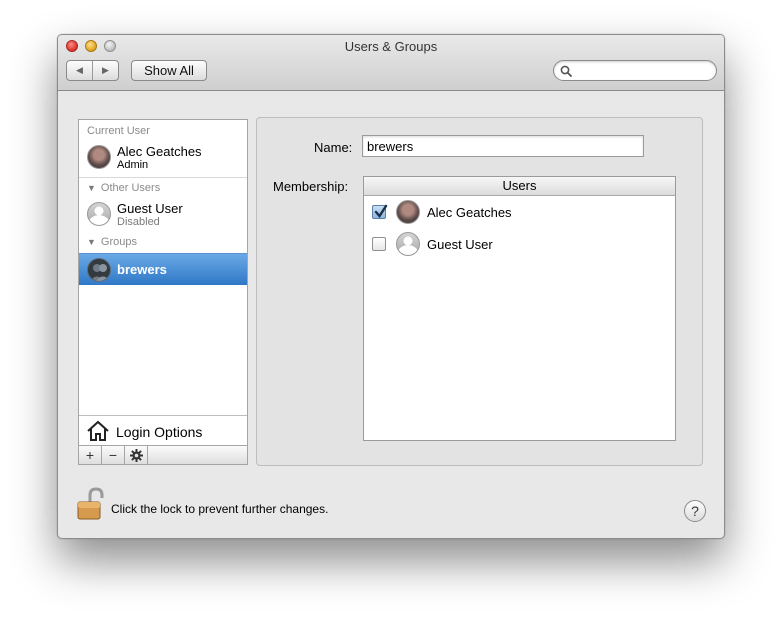  I want to click on sidebar-item-guest-user: Guest User Disabled, so click(163, 214).